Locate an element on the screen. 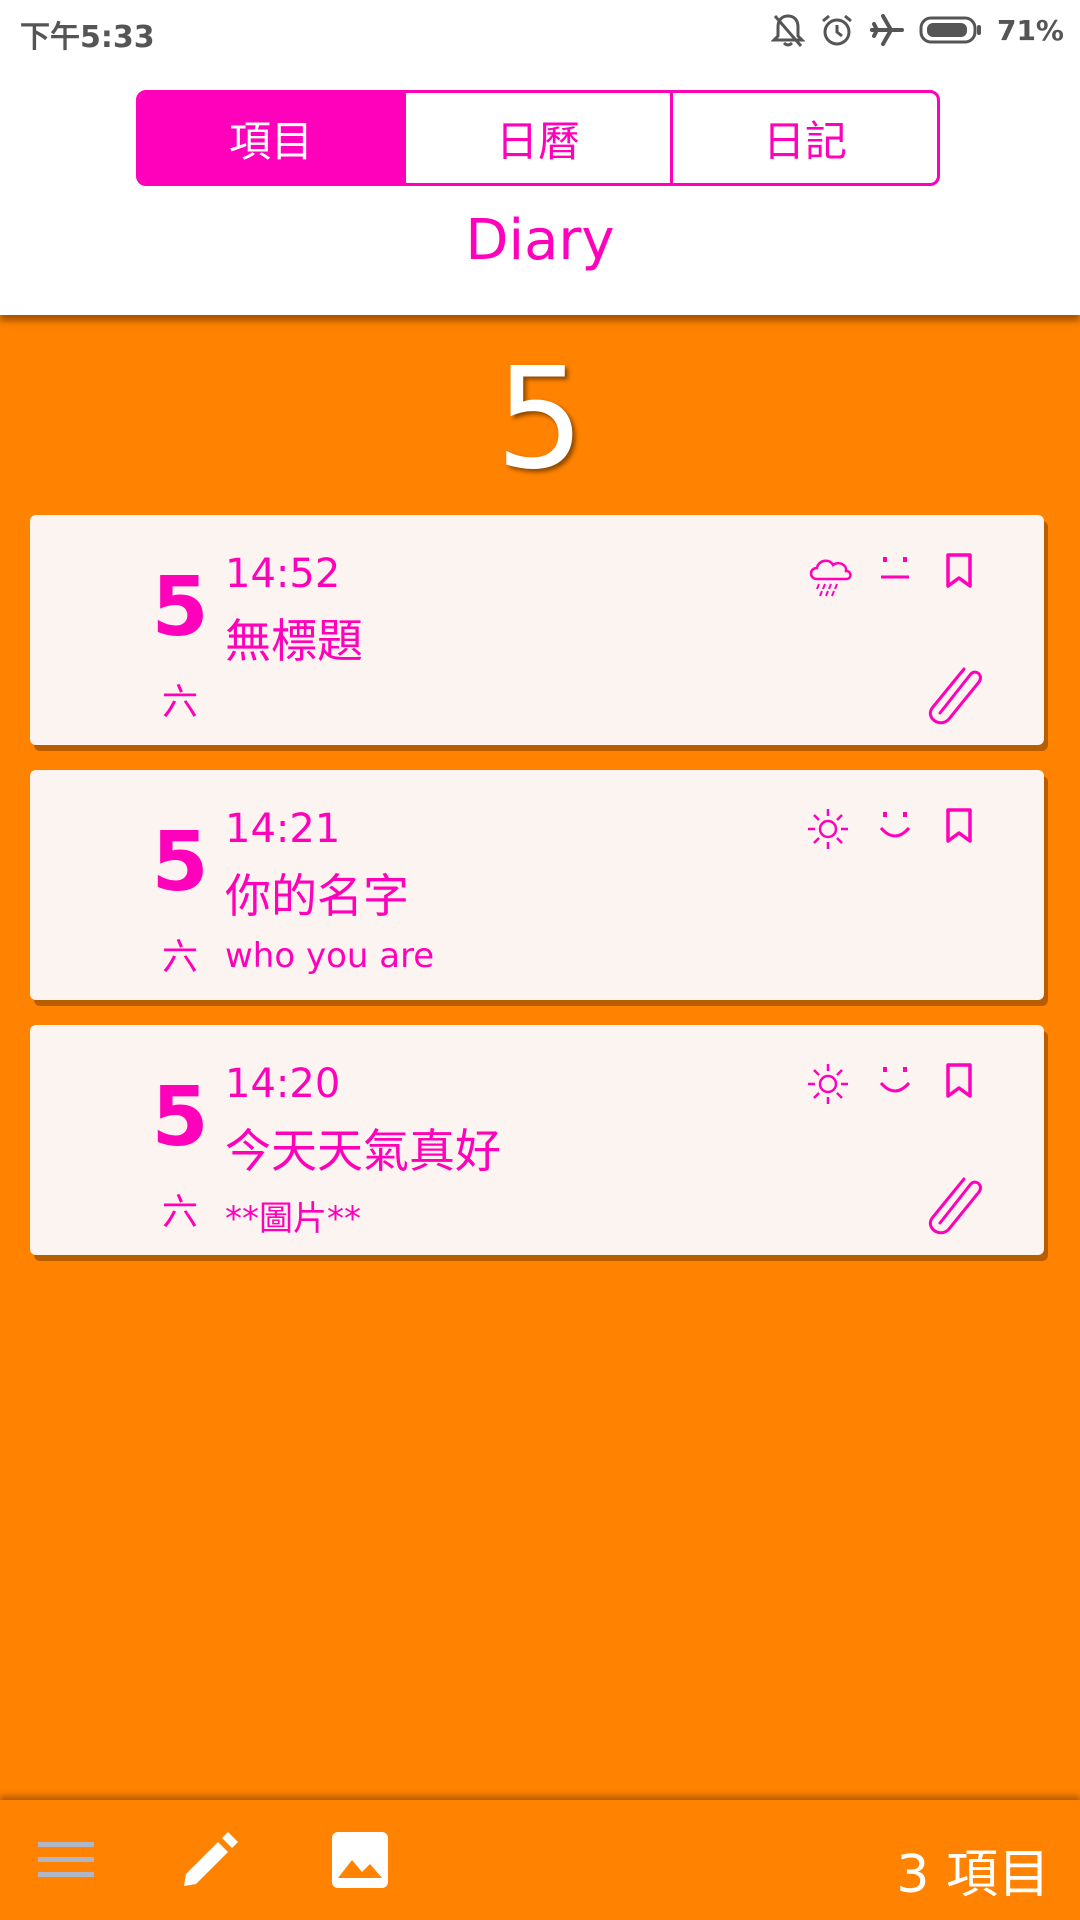 This screenshot has height=1920, width=1080. tab-items: 項目 is located at coordinates (271, 138).